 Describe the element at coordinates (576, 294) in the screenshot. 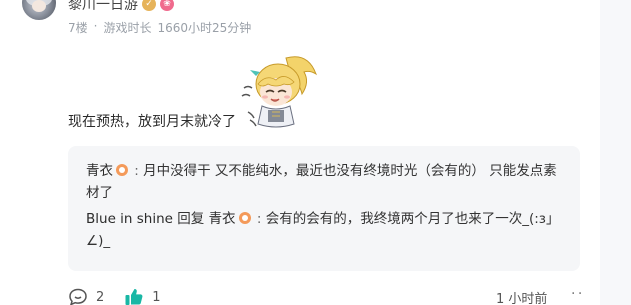

I see `more-options-icon: · ·` at that location.